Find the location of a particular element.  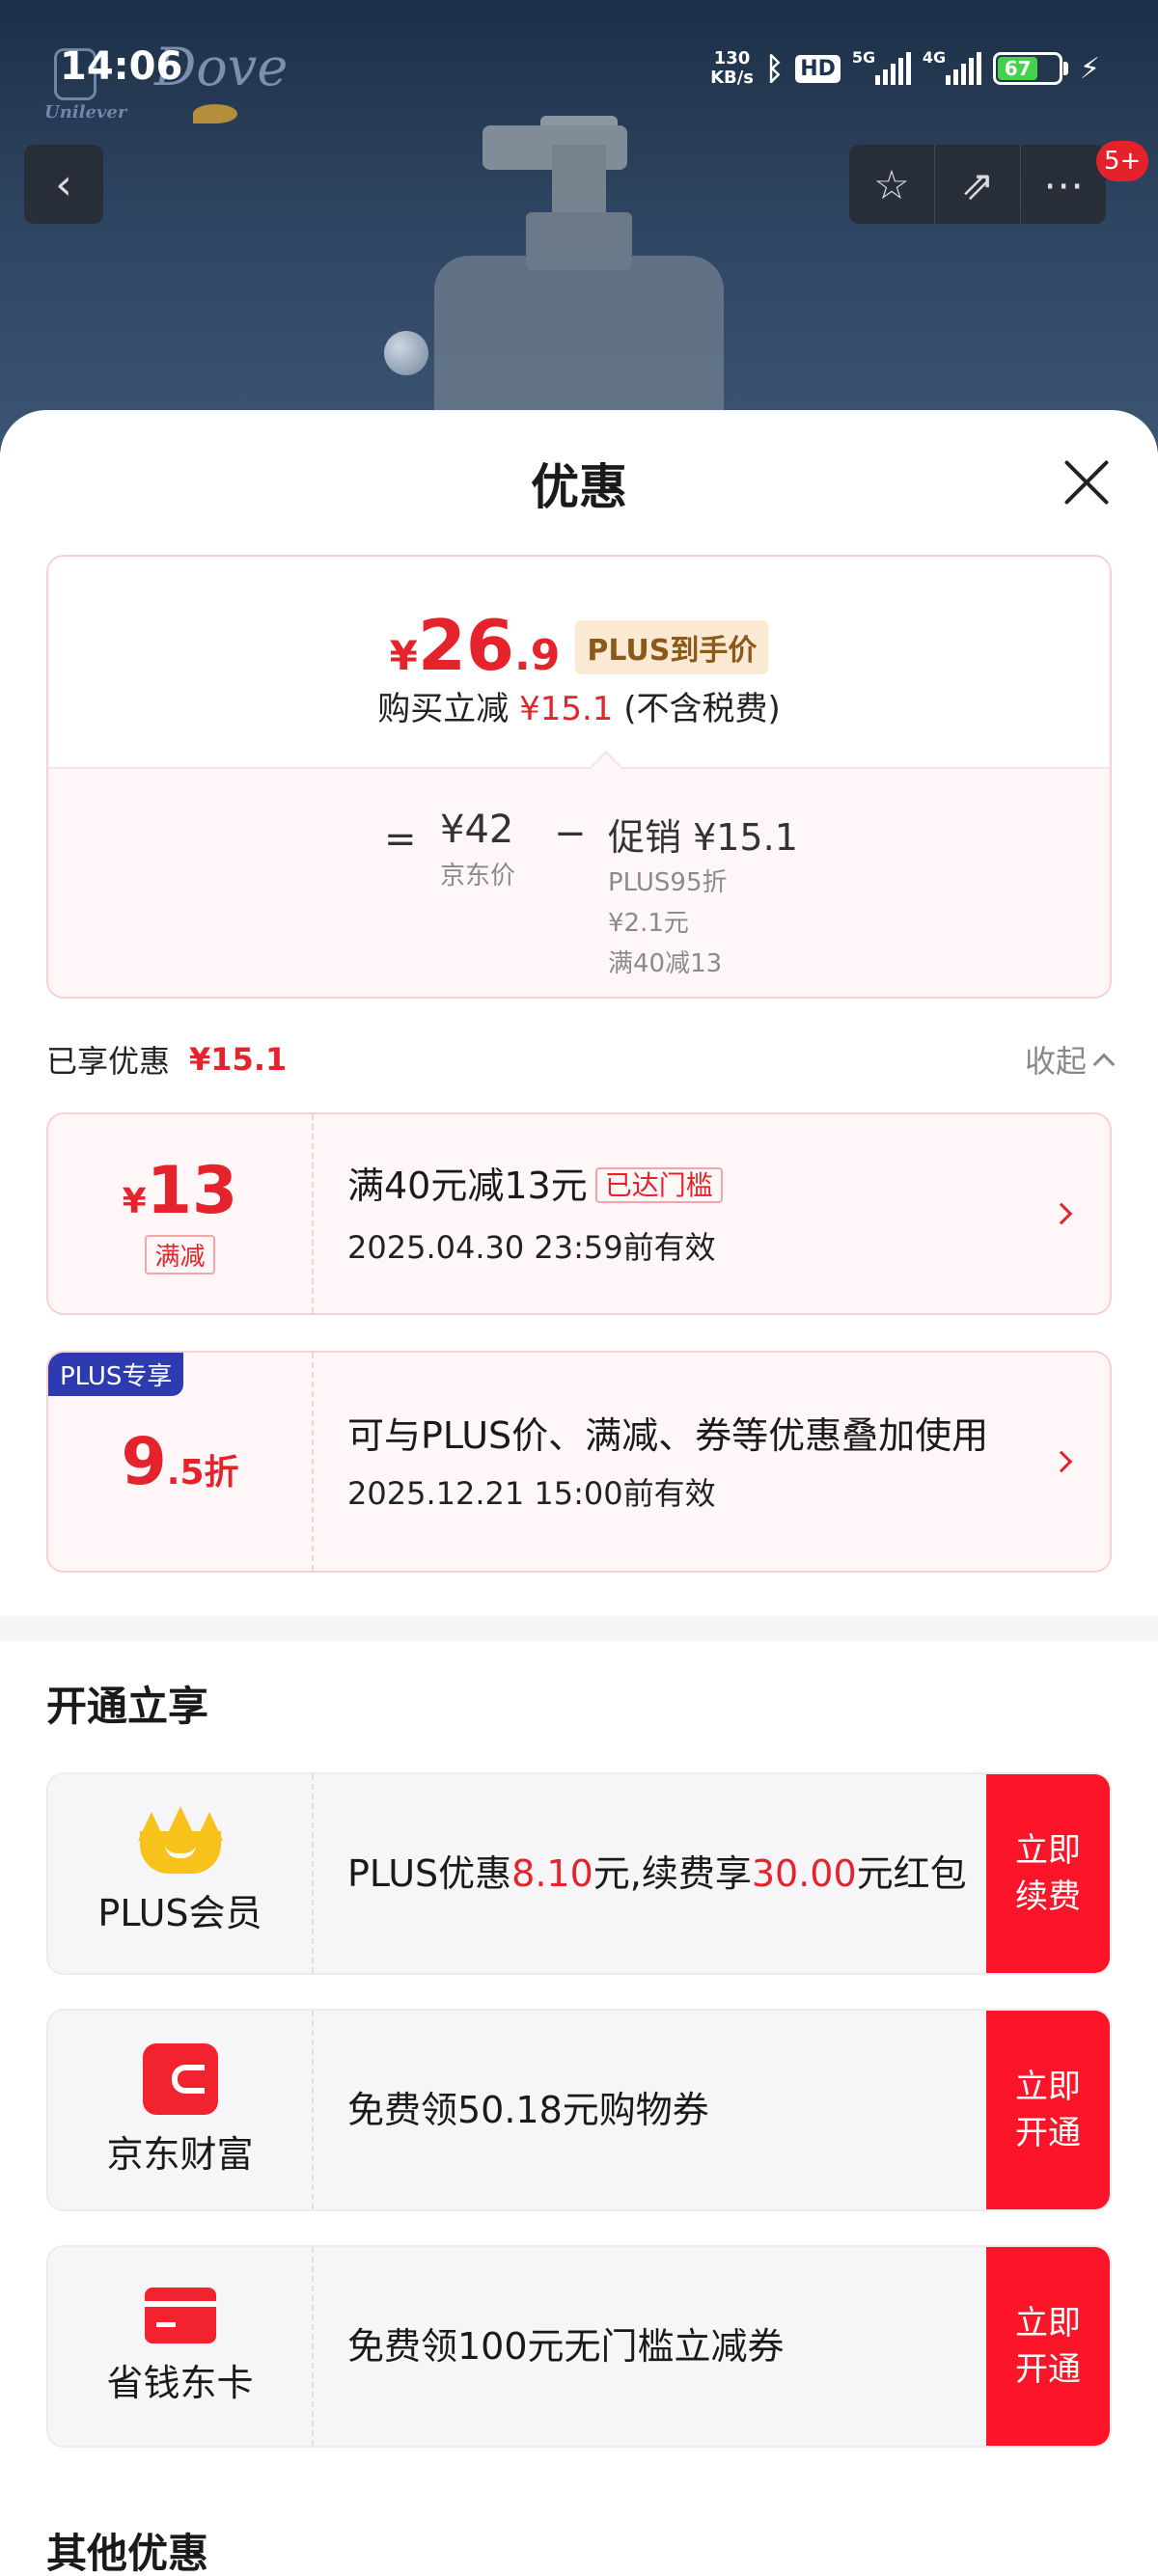

open-card-name: PLUS会员 is located at coordinates (179, 1912).